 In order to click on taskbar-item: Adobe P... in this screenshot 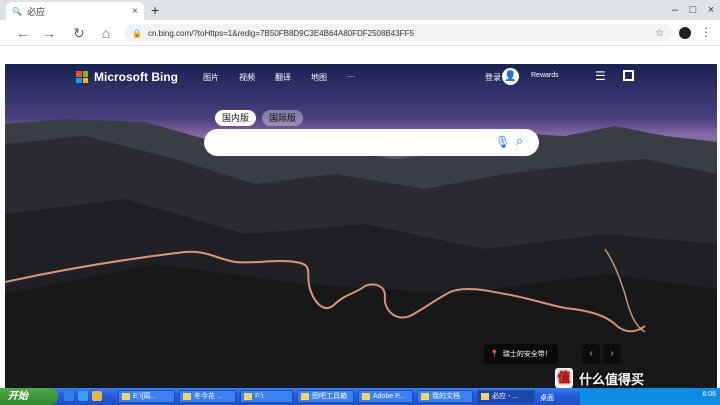, I will do `click(385, 396)`.